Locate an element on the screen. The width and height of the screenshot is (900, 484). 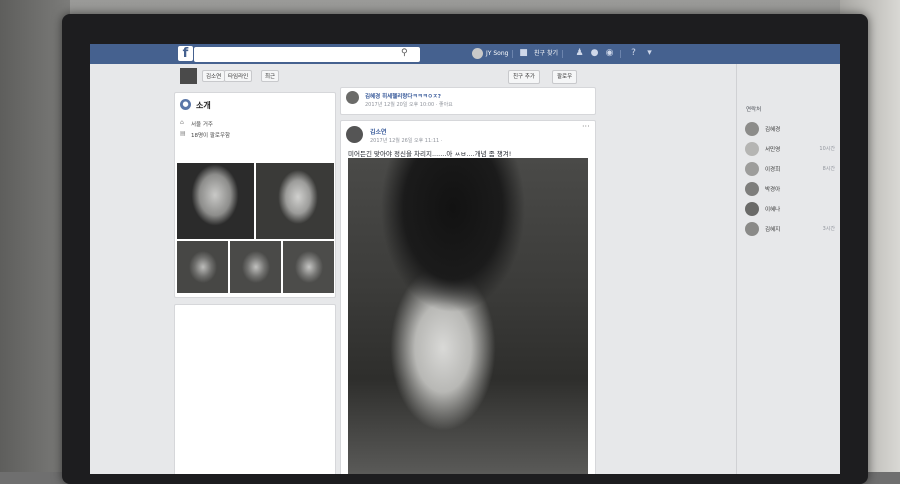
timeline-dropdown: 타임라인 is located at coordinates (238, 76).